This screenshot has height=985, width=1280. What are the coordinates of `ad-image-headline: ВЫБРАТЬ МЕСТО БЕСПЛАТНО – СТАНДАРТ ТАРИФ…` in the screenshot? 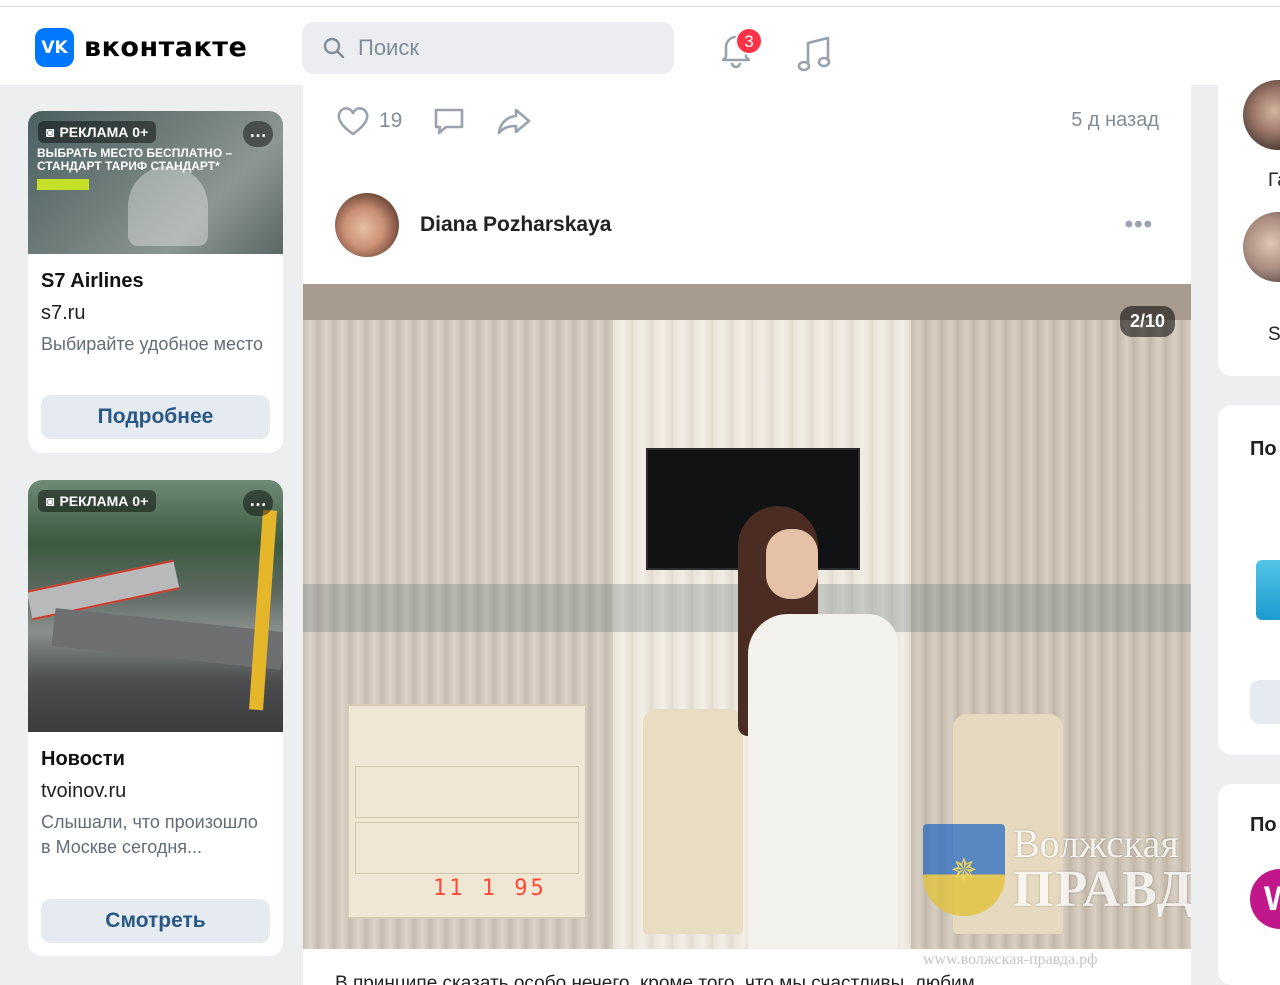 It's located at (135, 159).